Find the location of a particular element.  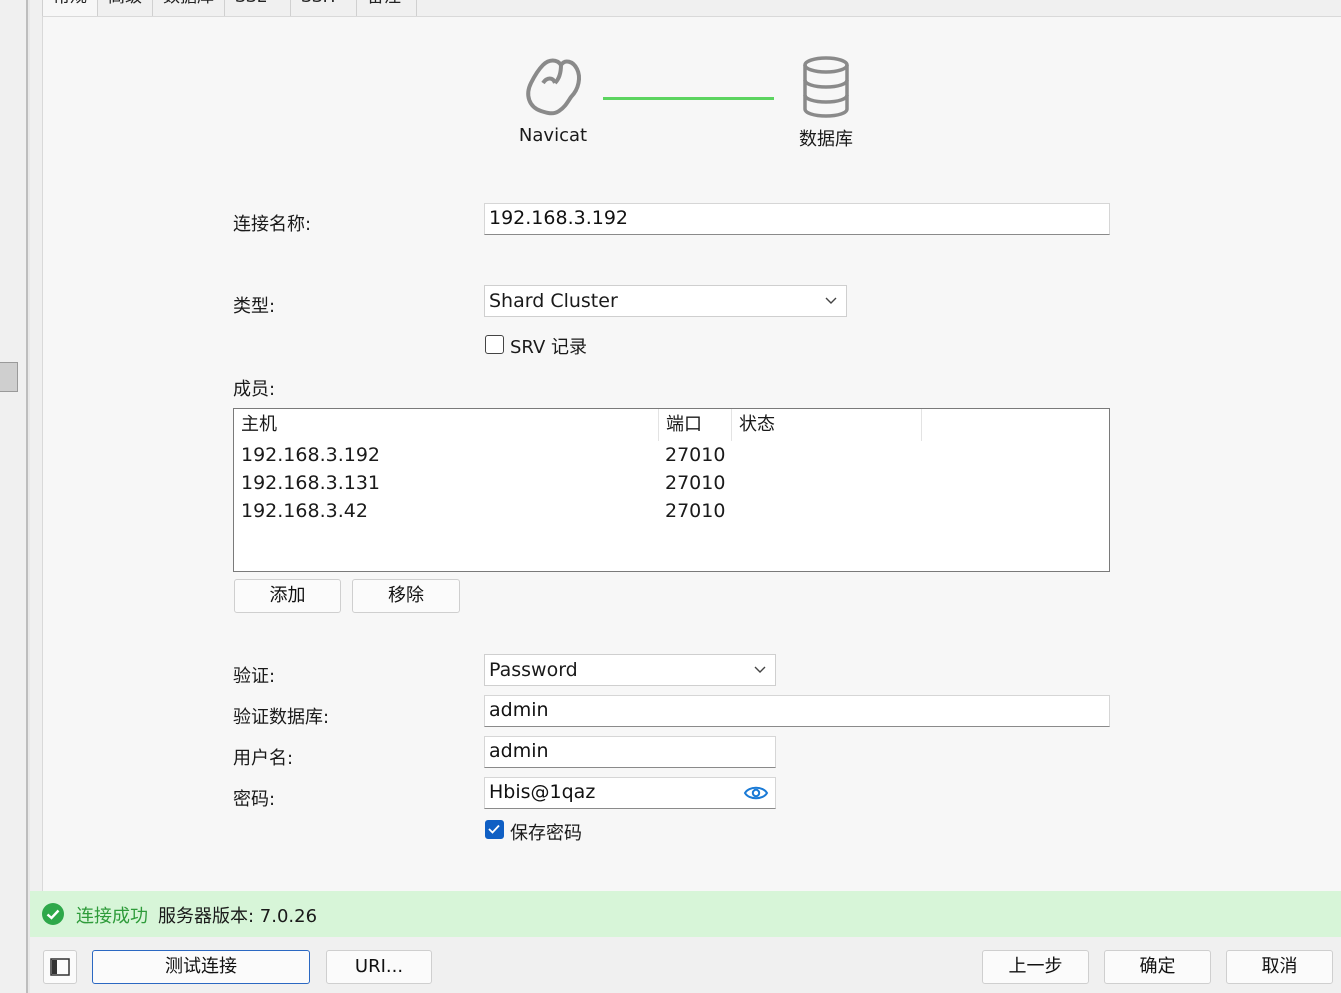

srv-label: SRV 记录 is located at coordinates (548, 347).